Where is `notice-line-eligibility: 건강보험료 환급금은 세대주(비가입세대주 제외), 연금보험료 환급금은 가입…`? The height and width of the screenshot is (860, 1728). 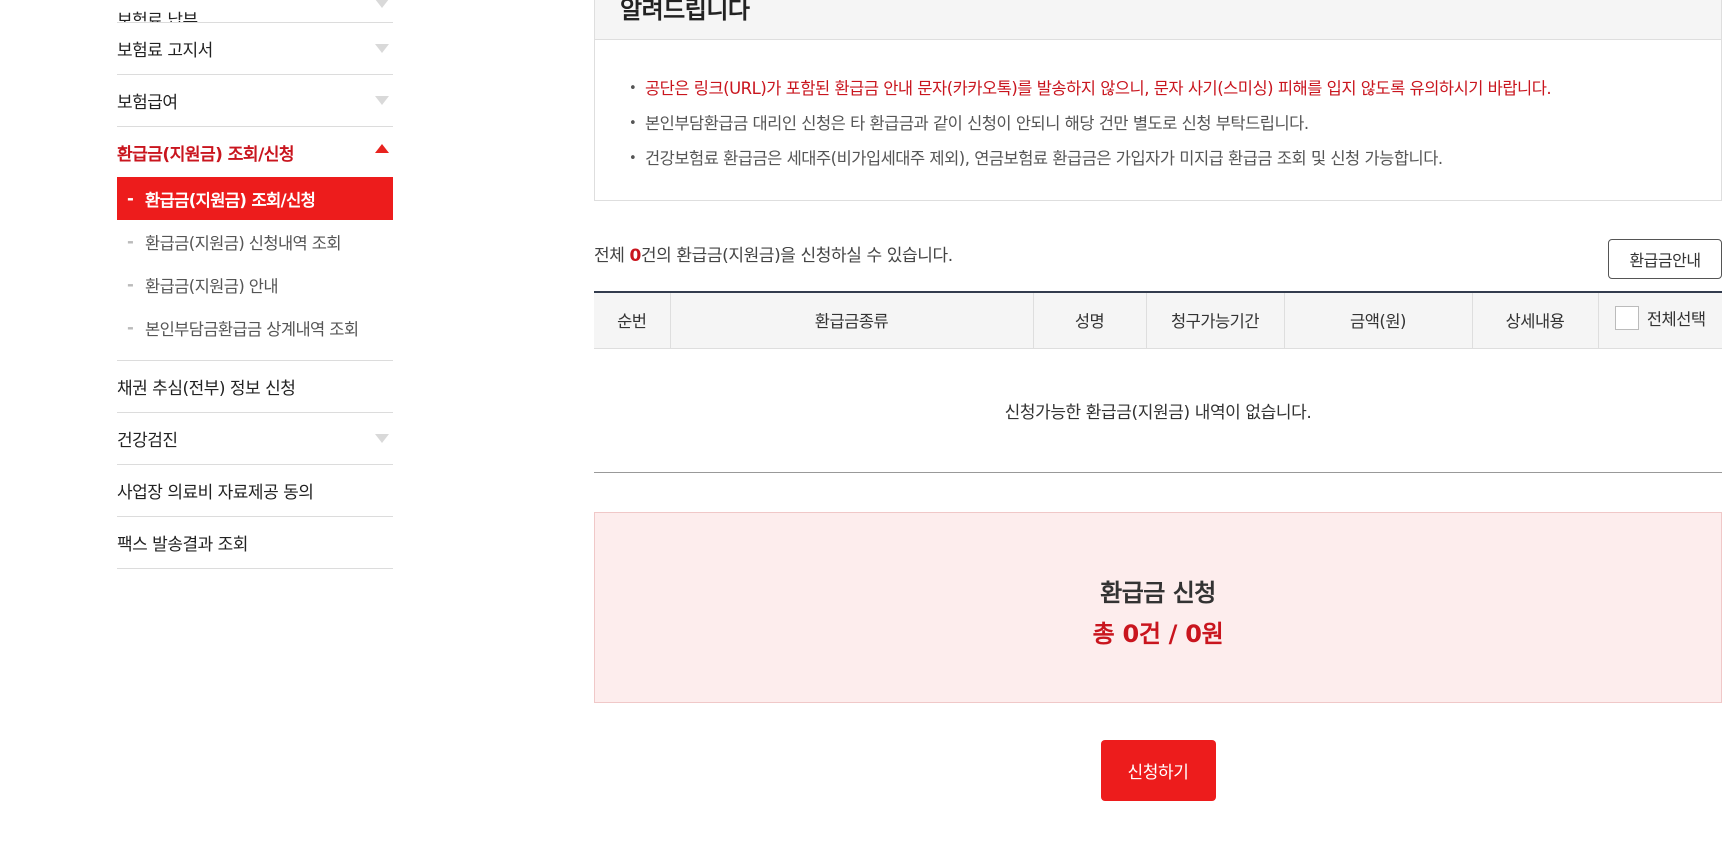
notice-line-eligibility: 건강보험료 환급금은 세대주(비가입세대주 제외), 연금보험료 환급금은 가입… is located at coordinates (1175, 158).